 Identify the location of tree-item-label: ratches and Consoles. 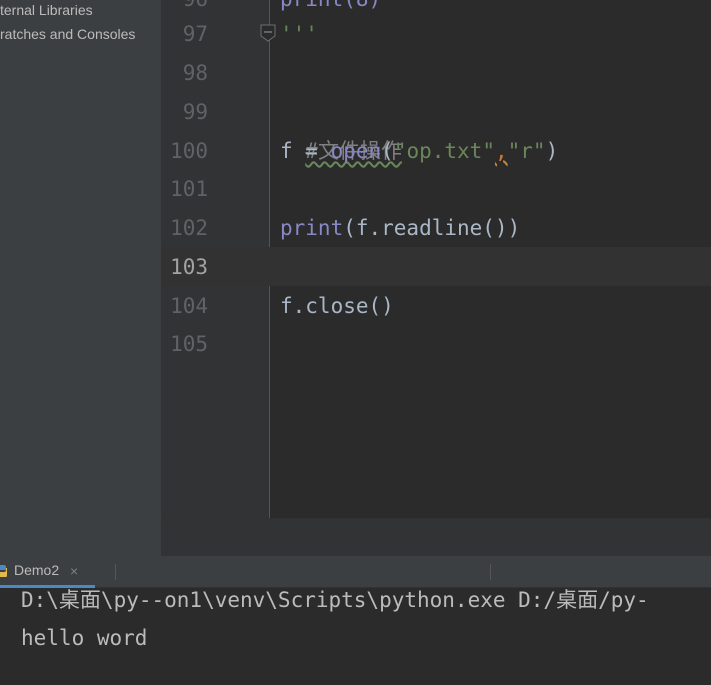
(68, 34).